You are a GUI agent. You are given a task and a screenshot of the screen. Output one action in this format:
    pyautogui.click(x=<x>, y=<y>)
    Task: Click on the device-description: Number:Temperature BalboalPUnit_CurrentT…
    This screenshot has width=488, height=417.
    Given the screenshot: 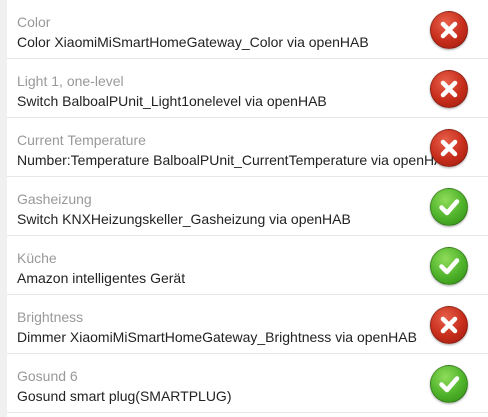 What is the action you would take?
    pyautogui.click(x=235, y=160)
    